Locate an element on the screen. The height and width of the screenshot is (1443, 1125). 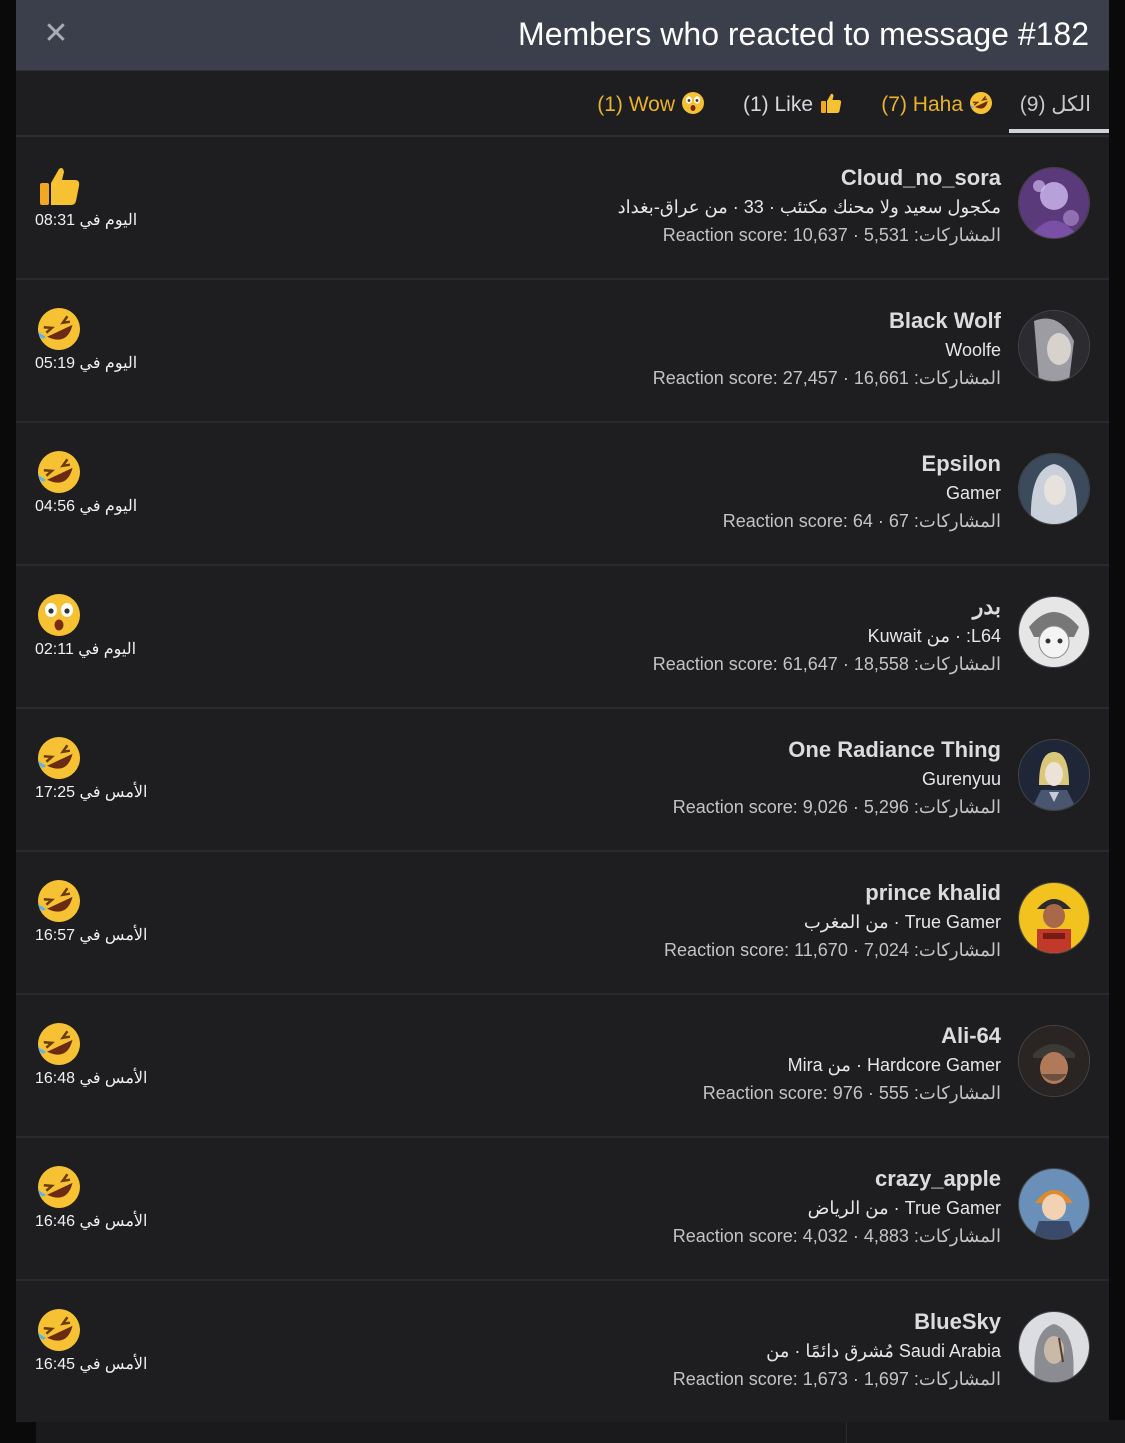
member-stats: Reaction score: 64 · 67 :المشاركات is located at coordinates (861, 521).